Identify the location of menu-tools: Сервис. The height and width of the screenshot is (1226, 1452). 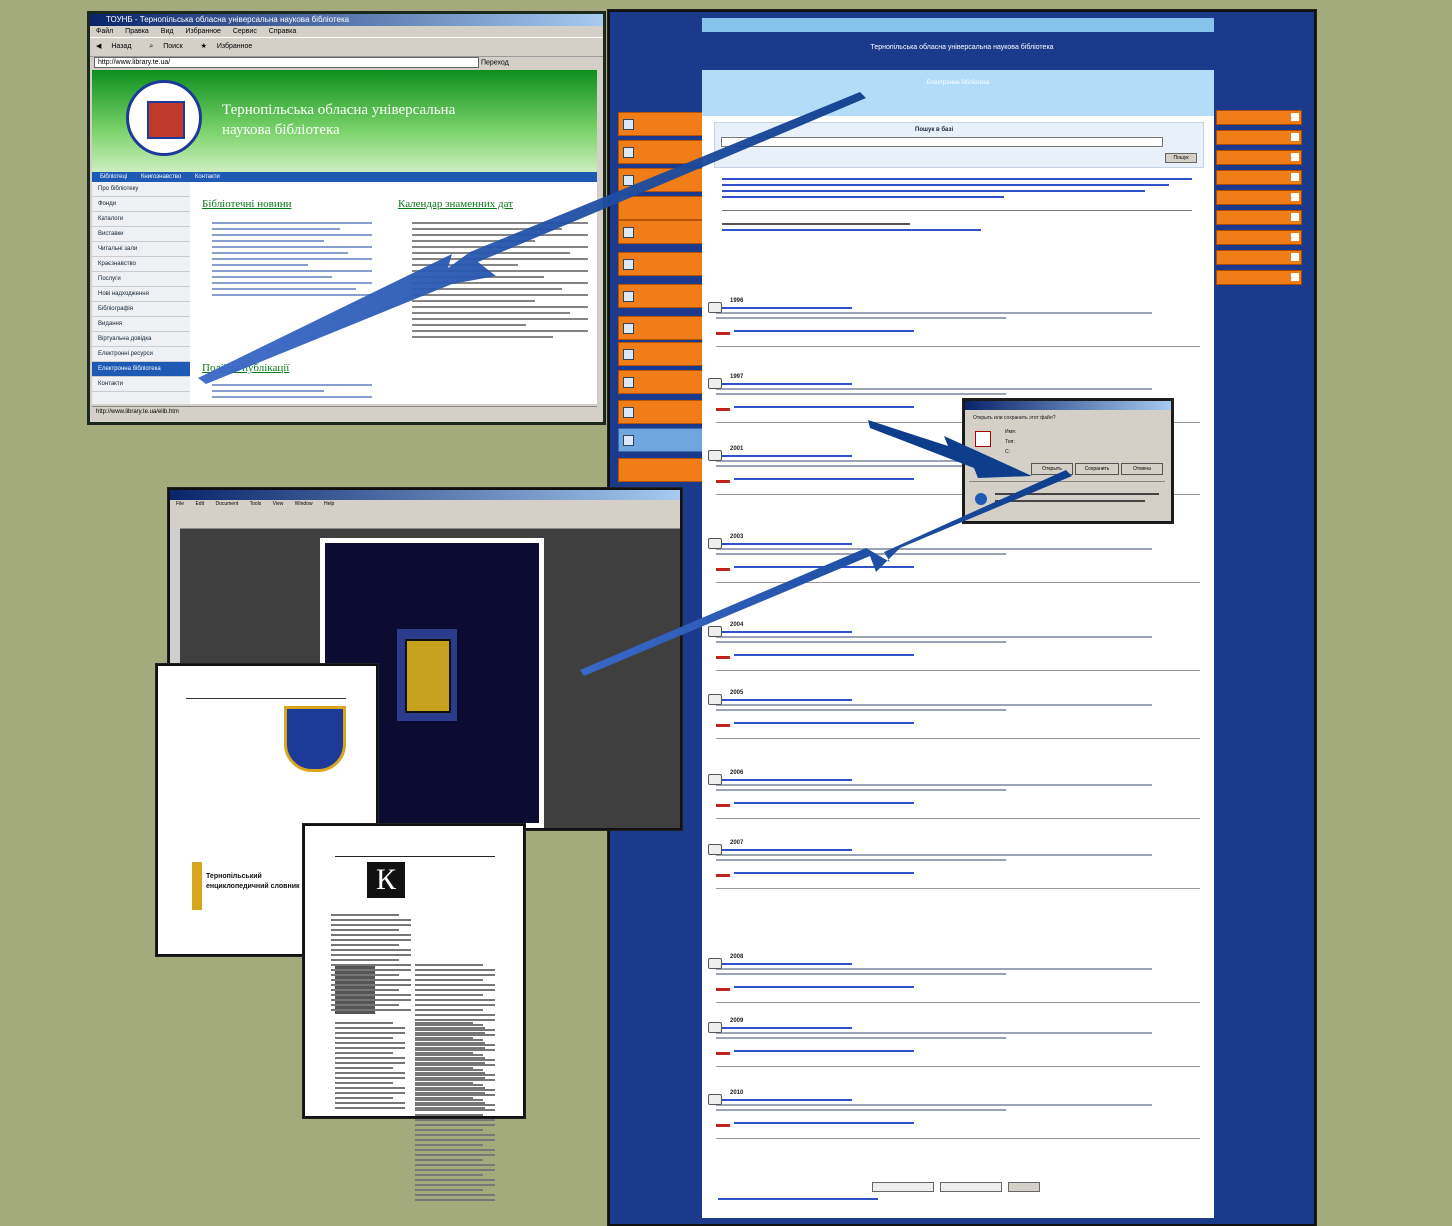
(245, 31).